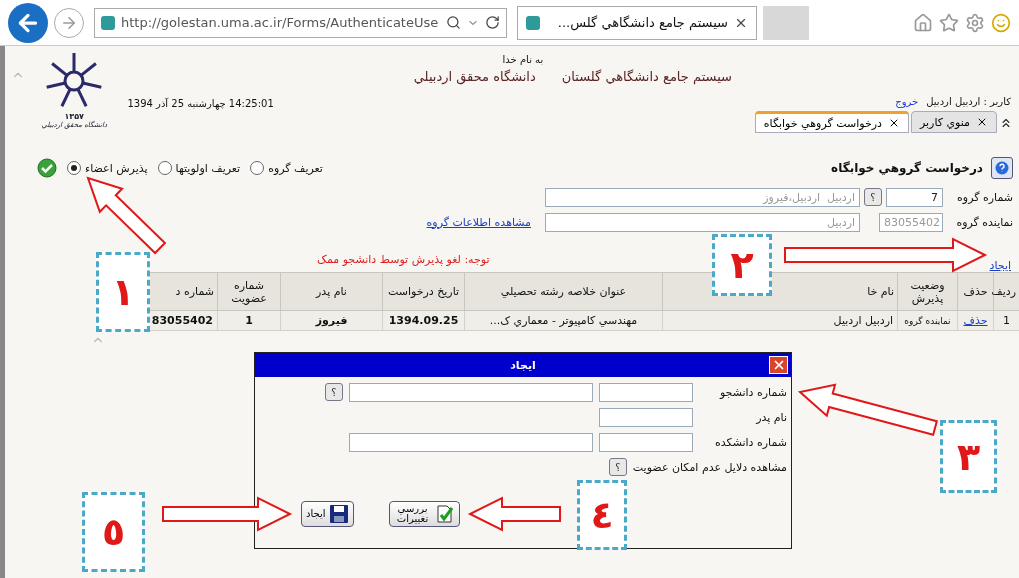 The image size is (1019, 578). What do you see at coordinates (107, 168) in the screenshot?
I see `mode-option: پذيرش اعضاء` at bounding box center [107, 168].